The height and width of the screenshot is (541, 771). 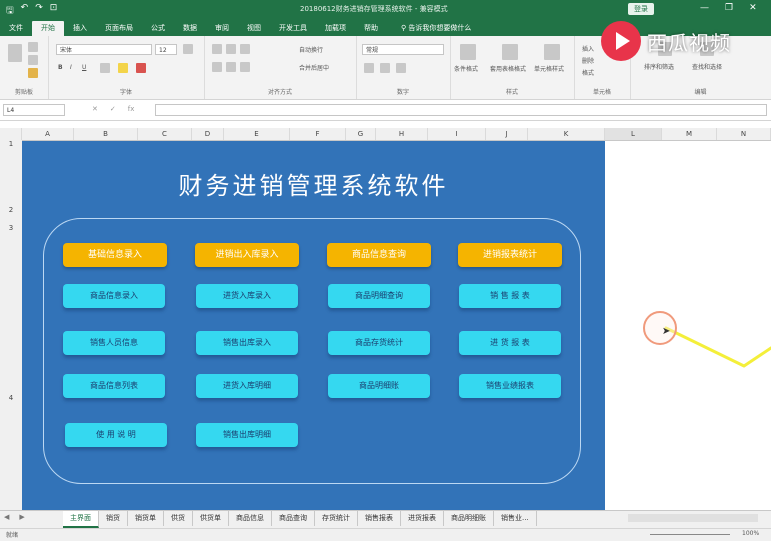 What do you see at coordinates (114, 296) in the screenshot?
I see `product-info-entry-button: 商品信息录入` at bounding box center [114, 296].